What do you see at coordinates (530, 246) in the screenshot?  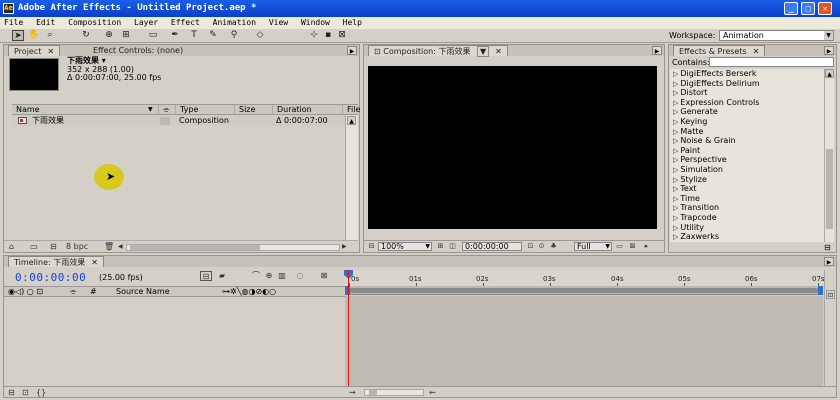 I see `snapshot-icon: ⊡` at bounding box center [530, 246].